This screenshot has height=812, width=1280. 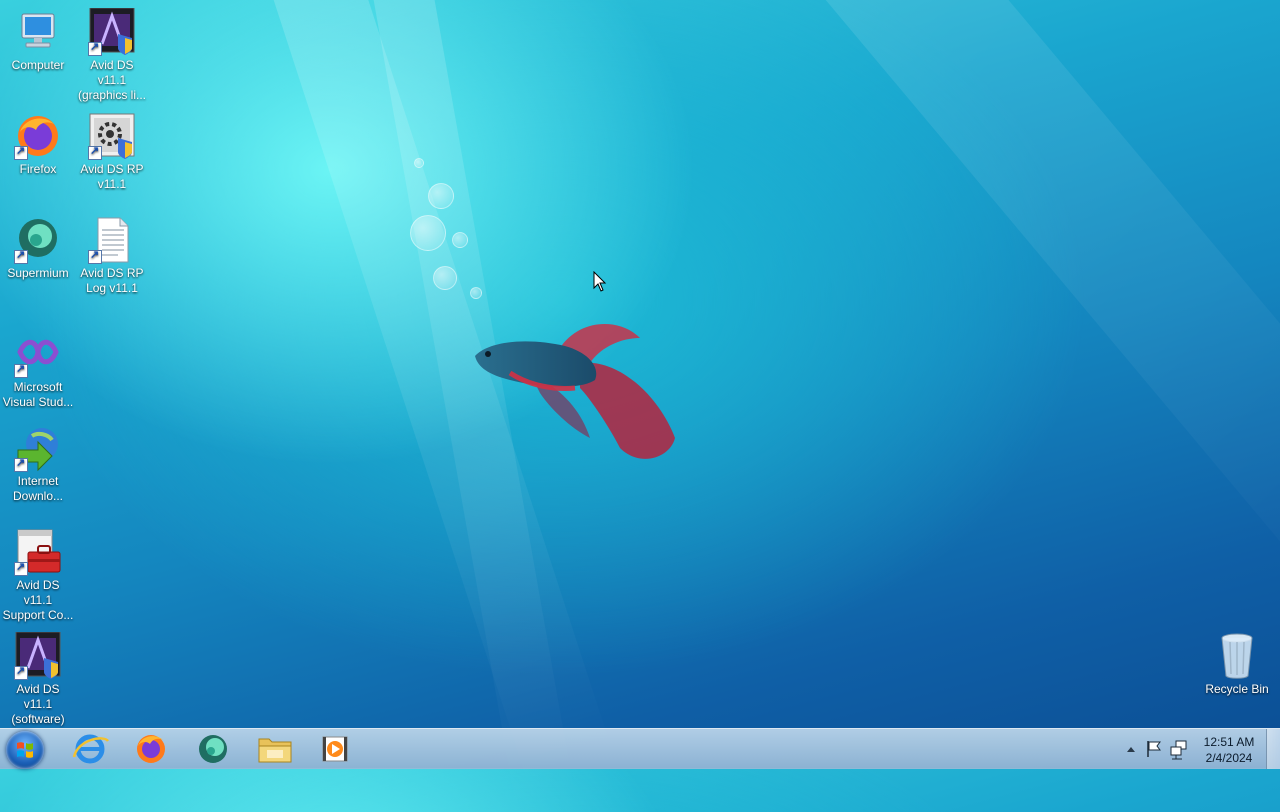 I want to click on desktop-icon-label: Avid DS RP Log v11.1, so click(x=112, y=280).